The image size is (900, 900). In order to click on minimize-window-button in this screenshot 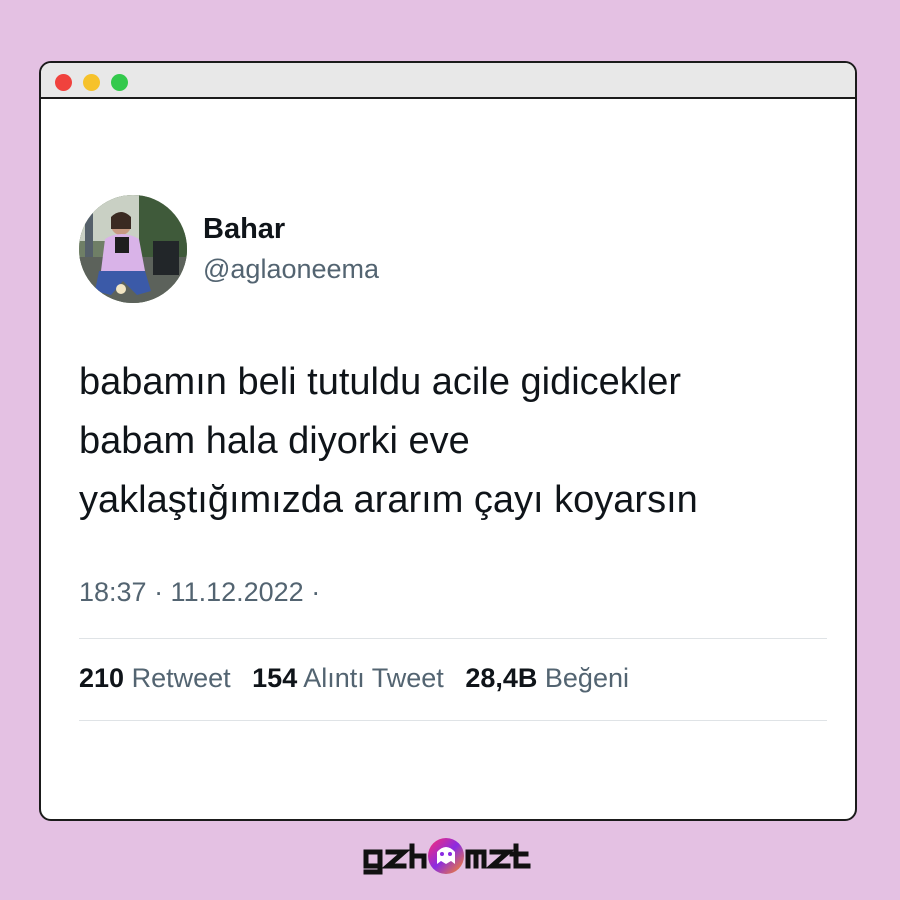, I will do `click(91, 82)`.